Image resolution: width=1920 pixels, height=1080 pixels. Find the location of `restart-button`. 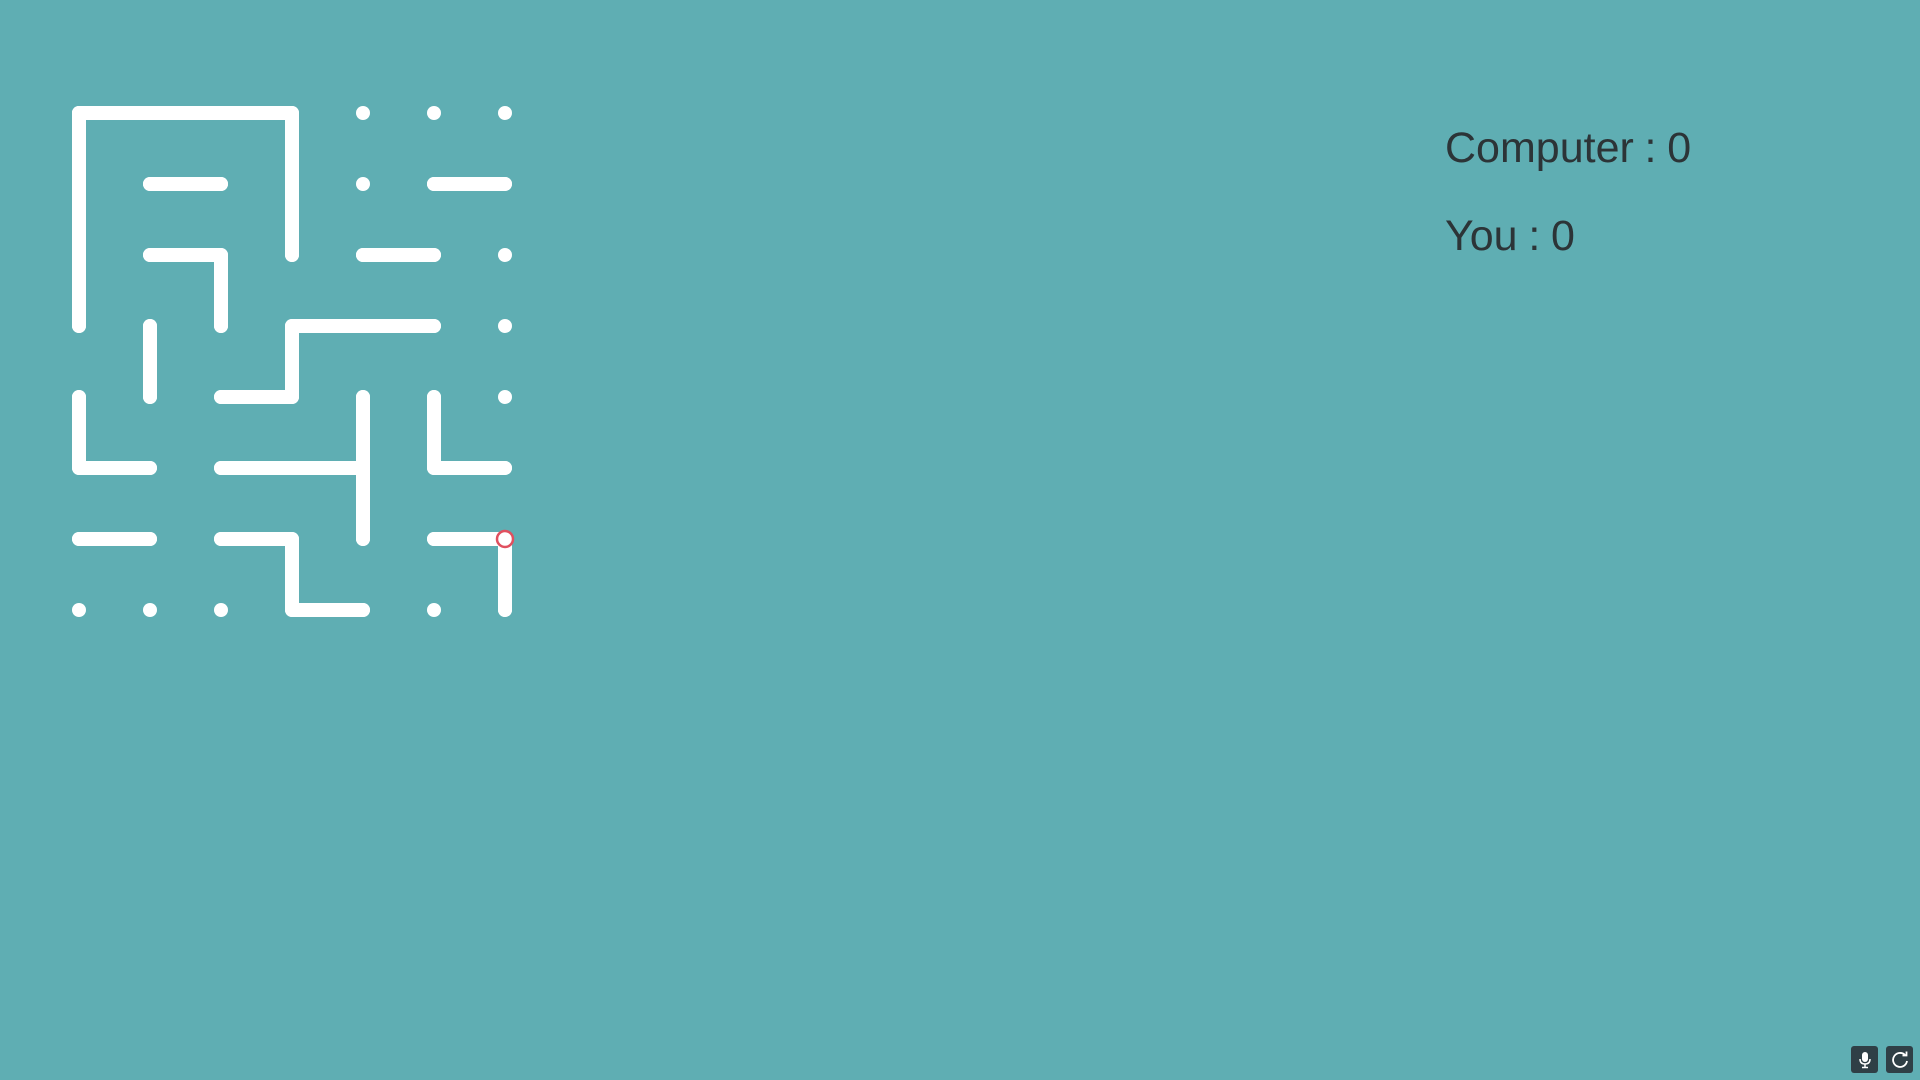

restart-button is located at coordinates (1899, 1059).